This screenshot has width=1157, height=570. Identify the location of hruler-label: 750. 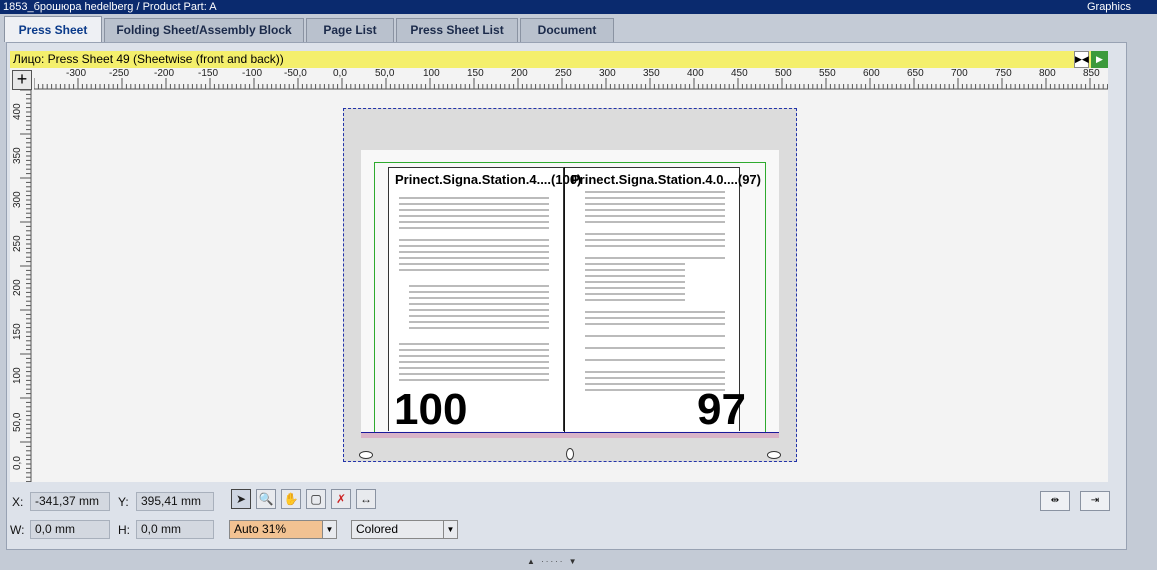
(1003, 73).